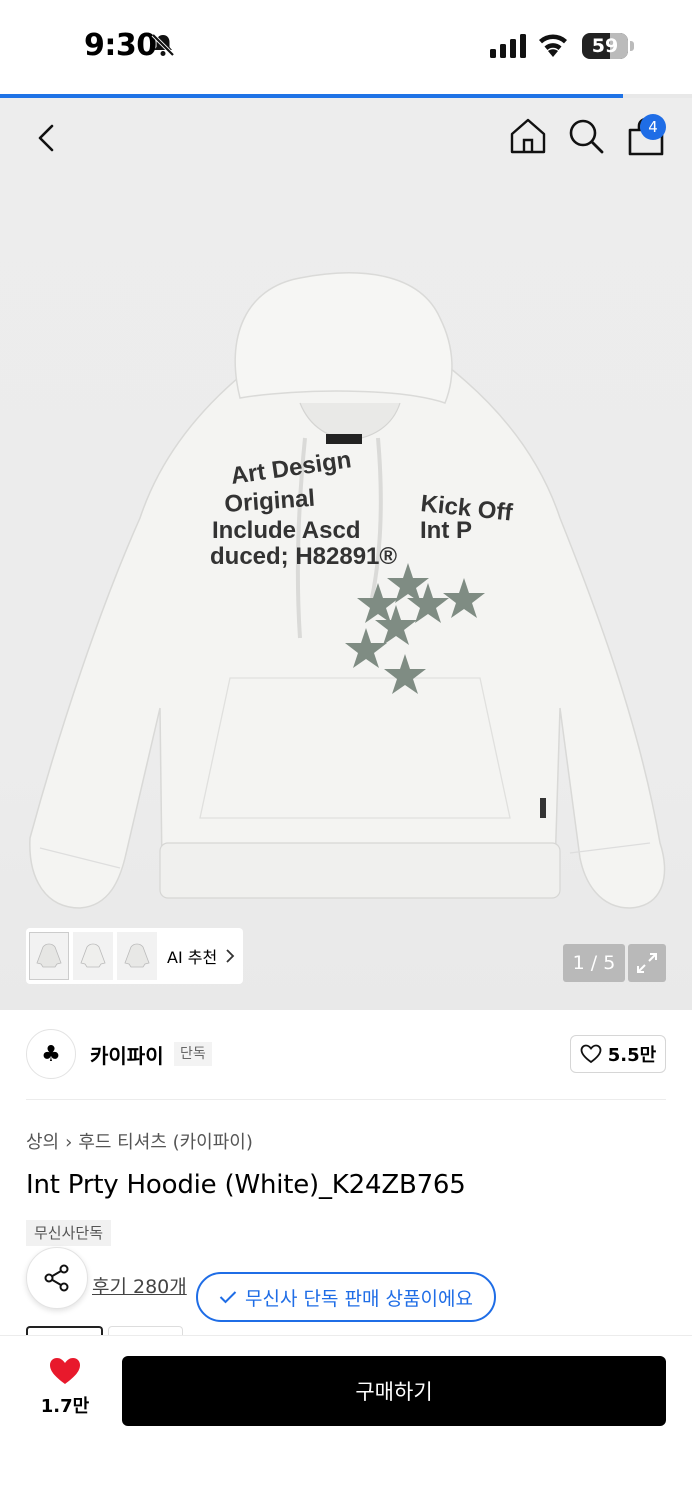 Image resolution: width=692 pixels, height=1500 pixels. I want to click on reviews-link: 후기 280개, so click(139, 1285).